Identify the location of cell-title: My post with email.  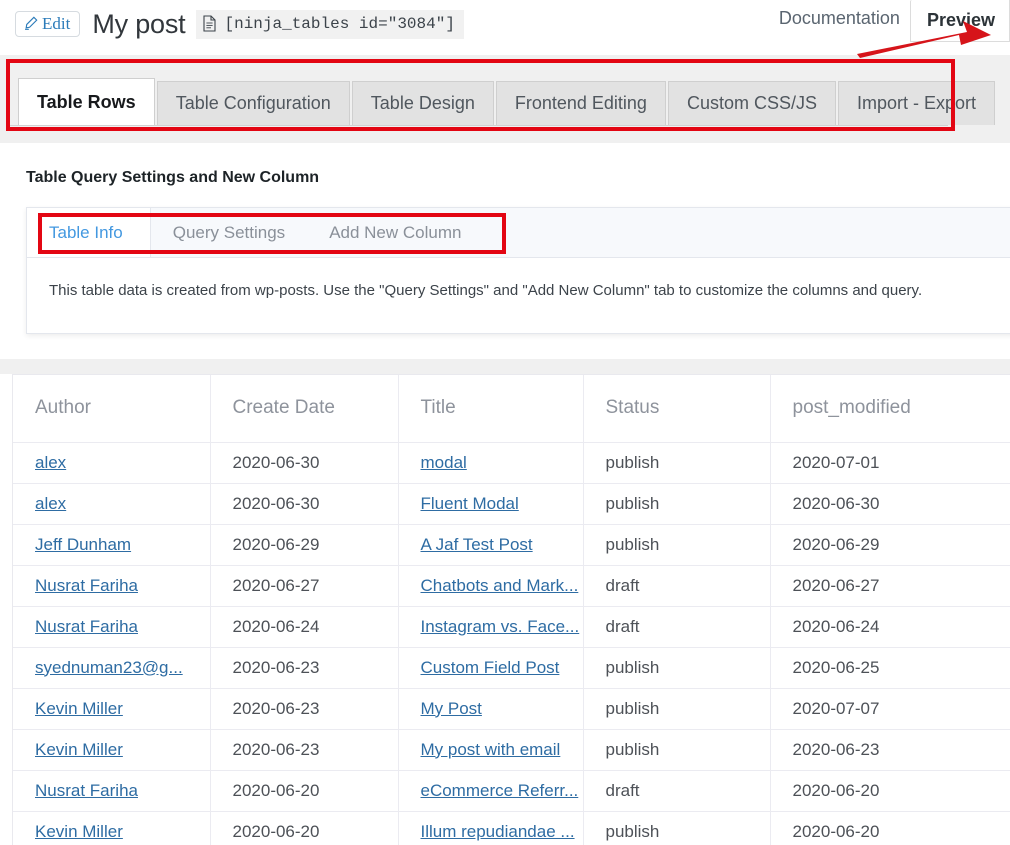
(491, 750).